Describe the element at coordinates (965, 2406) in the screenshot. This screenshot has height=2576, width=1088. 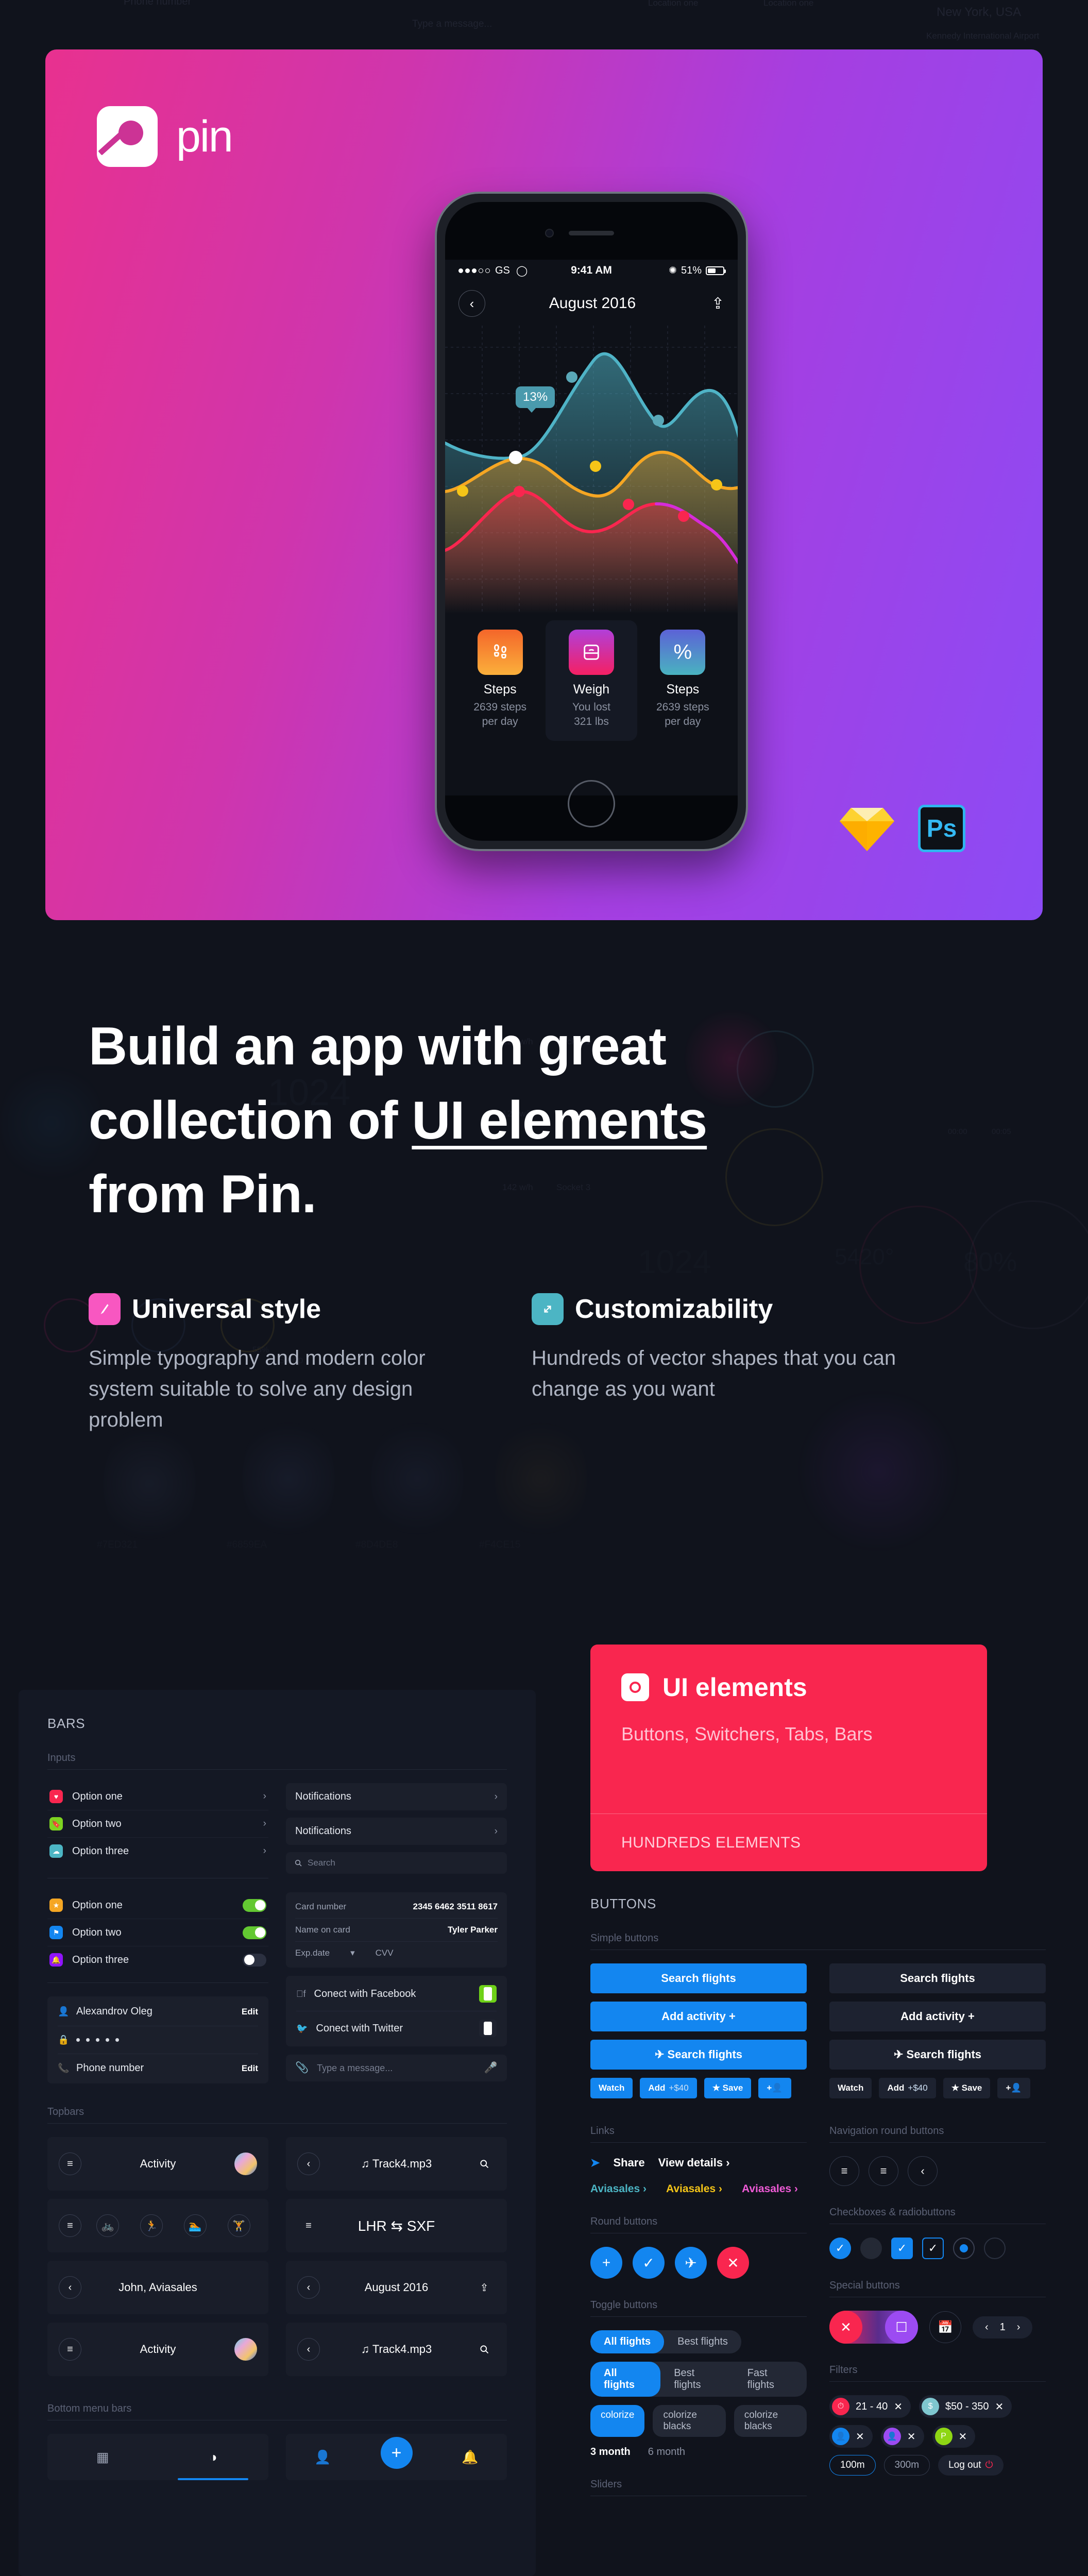
I see `filter-tag-price: $ $50 - 350 ✕` at that location.